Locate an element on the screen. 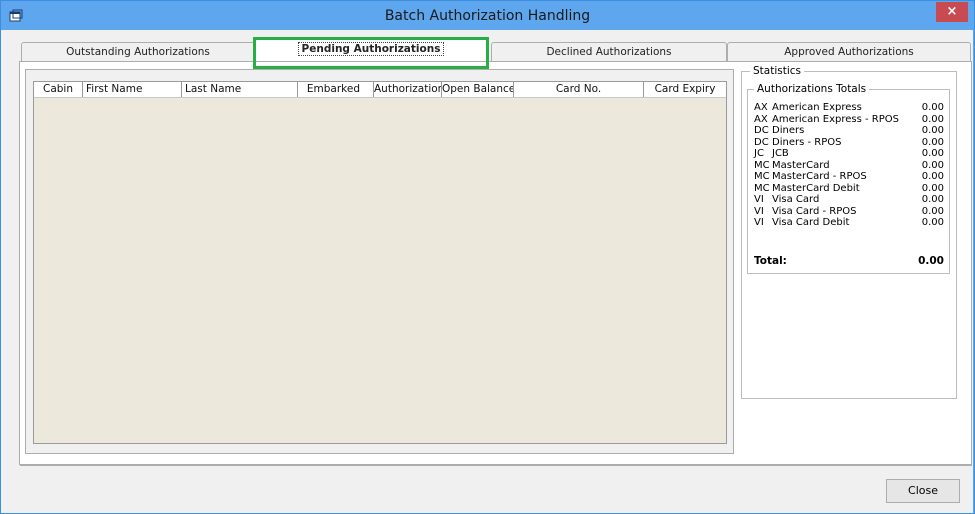 The width and height of the screenshot is (975, 514). total-row-amex: AX American Express 0.00 is located at coordinates (849, 107).